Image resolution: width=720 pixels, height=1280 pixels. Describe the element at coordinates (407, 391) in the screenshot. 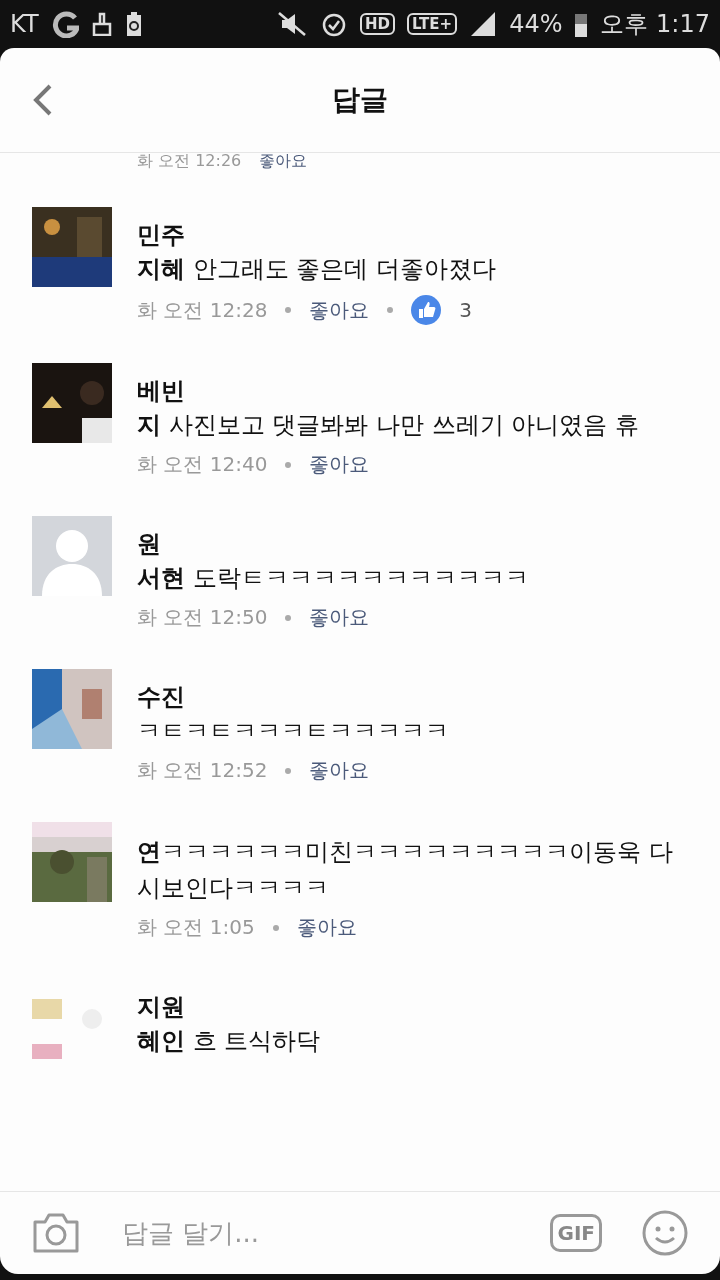

I see `commenter-name: 베빈` at that location.